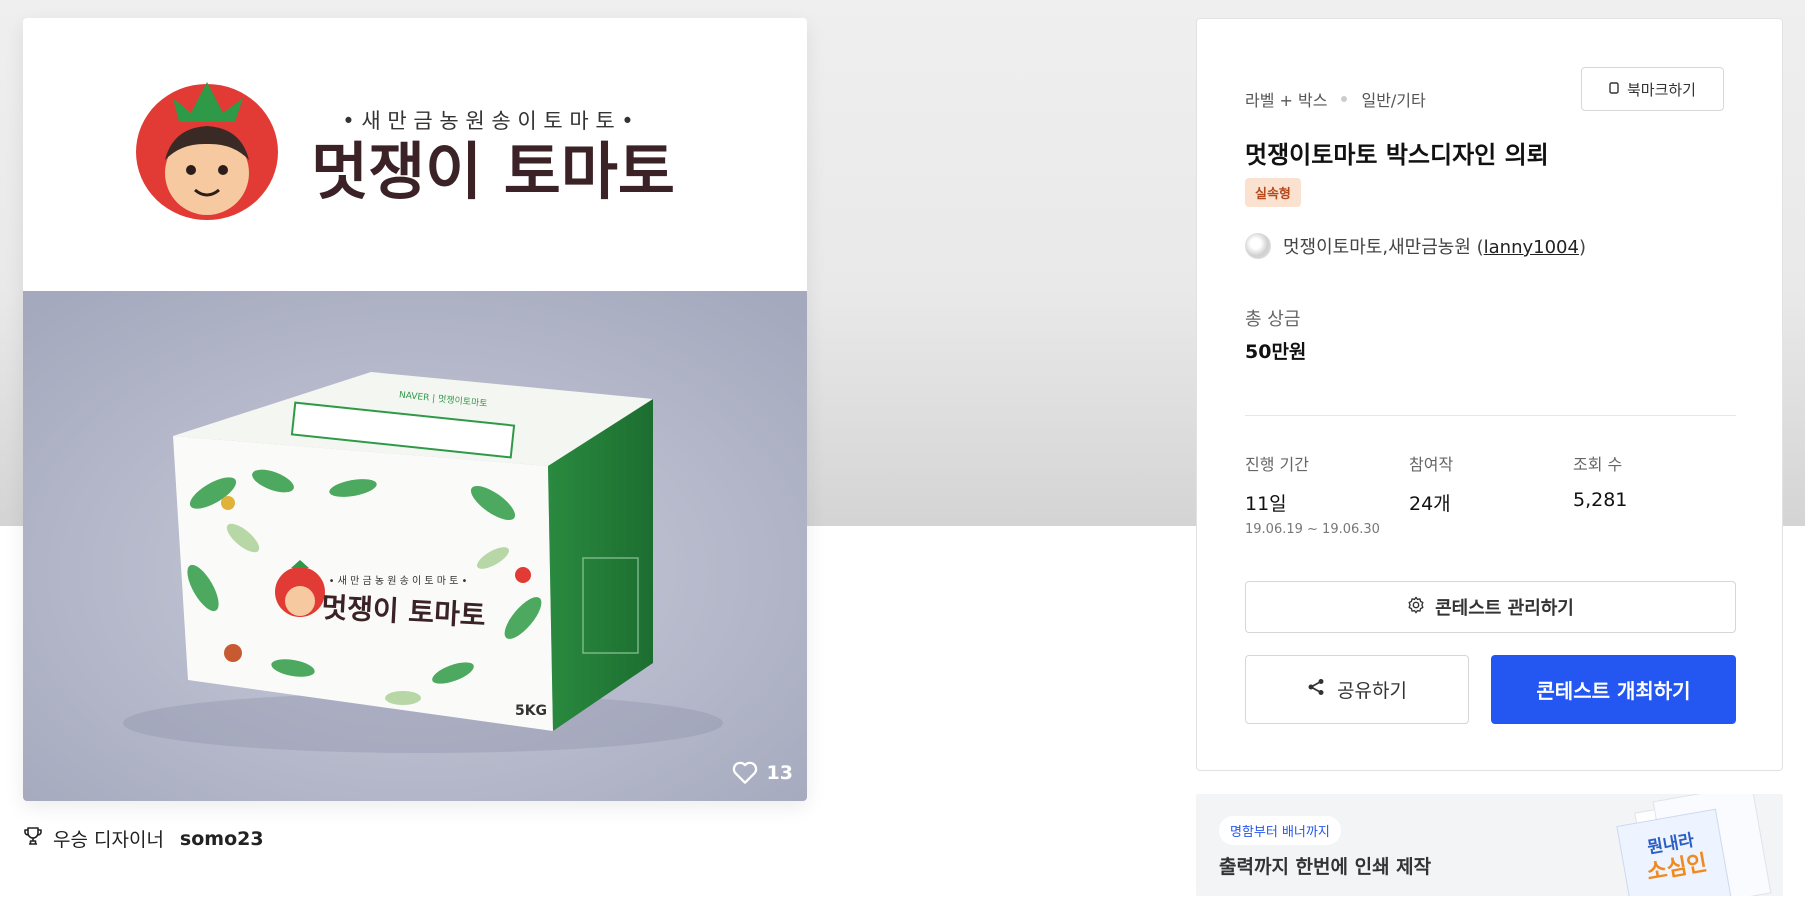 Image resolution: width=1805 pixels, height=912 pixels. Describe the element at coordinates (1316, 689) in the screenshot. I see `share-icon` at that location.